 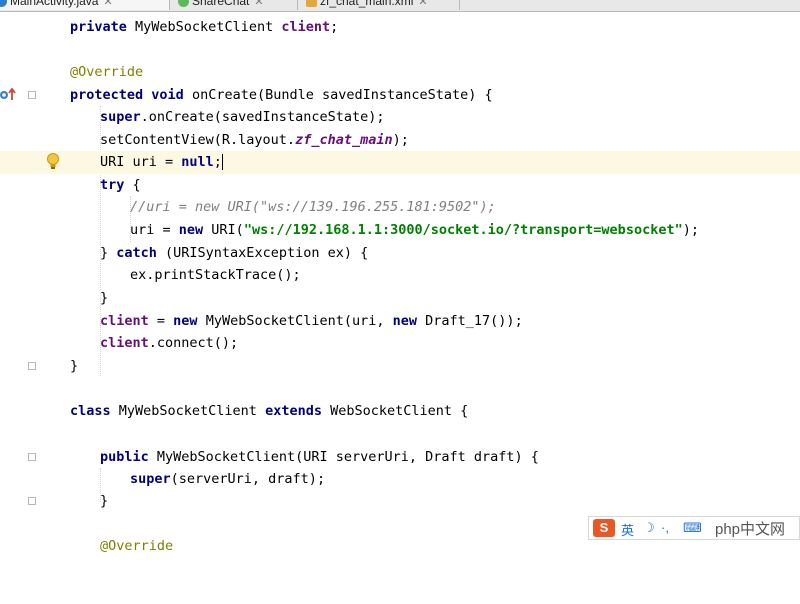 I want to click on watermark-text: php中文网, so click(x=750, y=529).